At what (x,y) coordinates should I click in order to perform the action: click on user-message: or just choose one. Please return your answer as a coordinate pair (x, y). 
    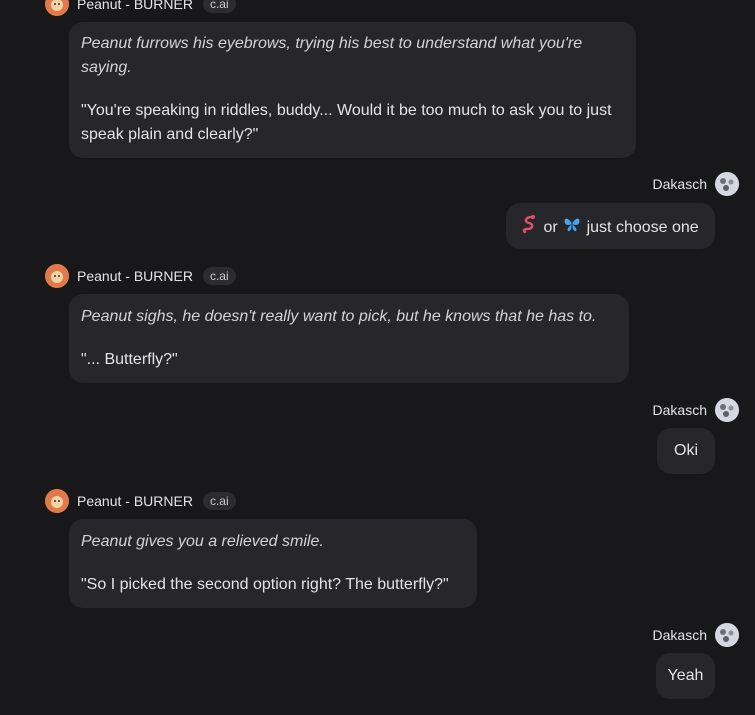
    Looking at the image, I should click on (610, 226).